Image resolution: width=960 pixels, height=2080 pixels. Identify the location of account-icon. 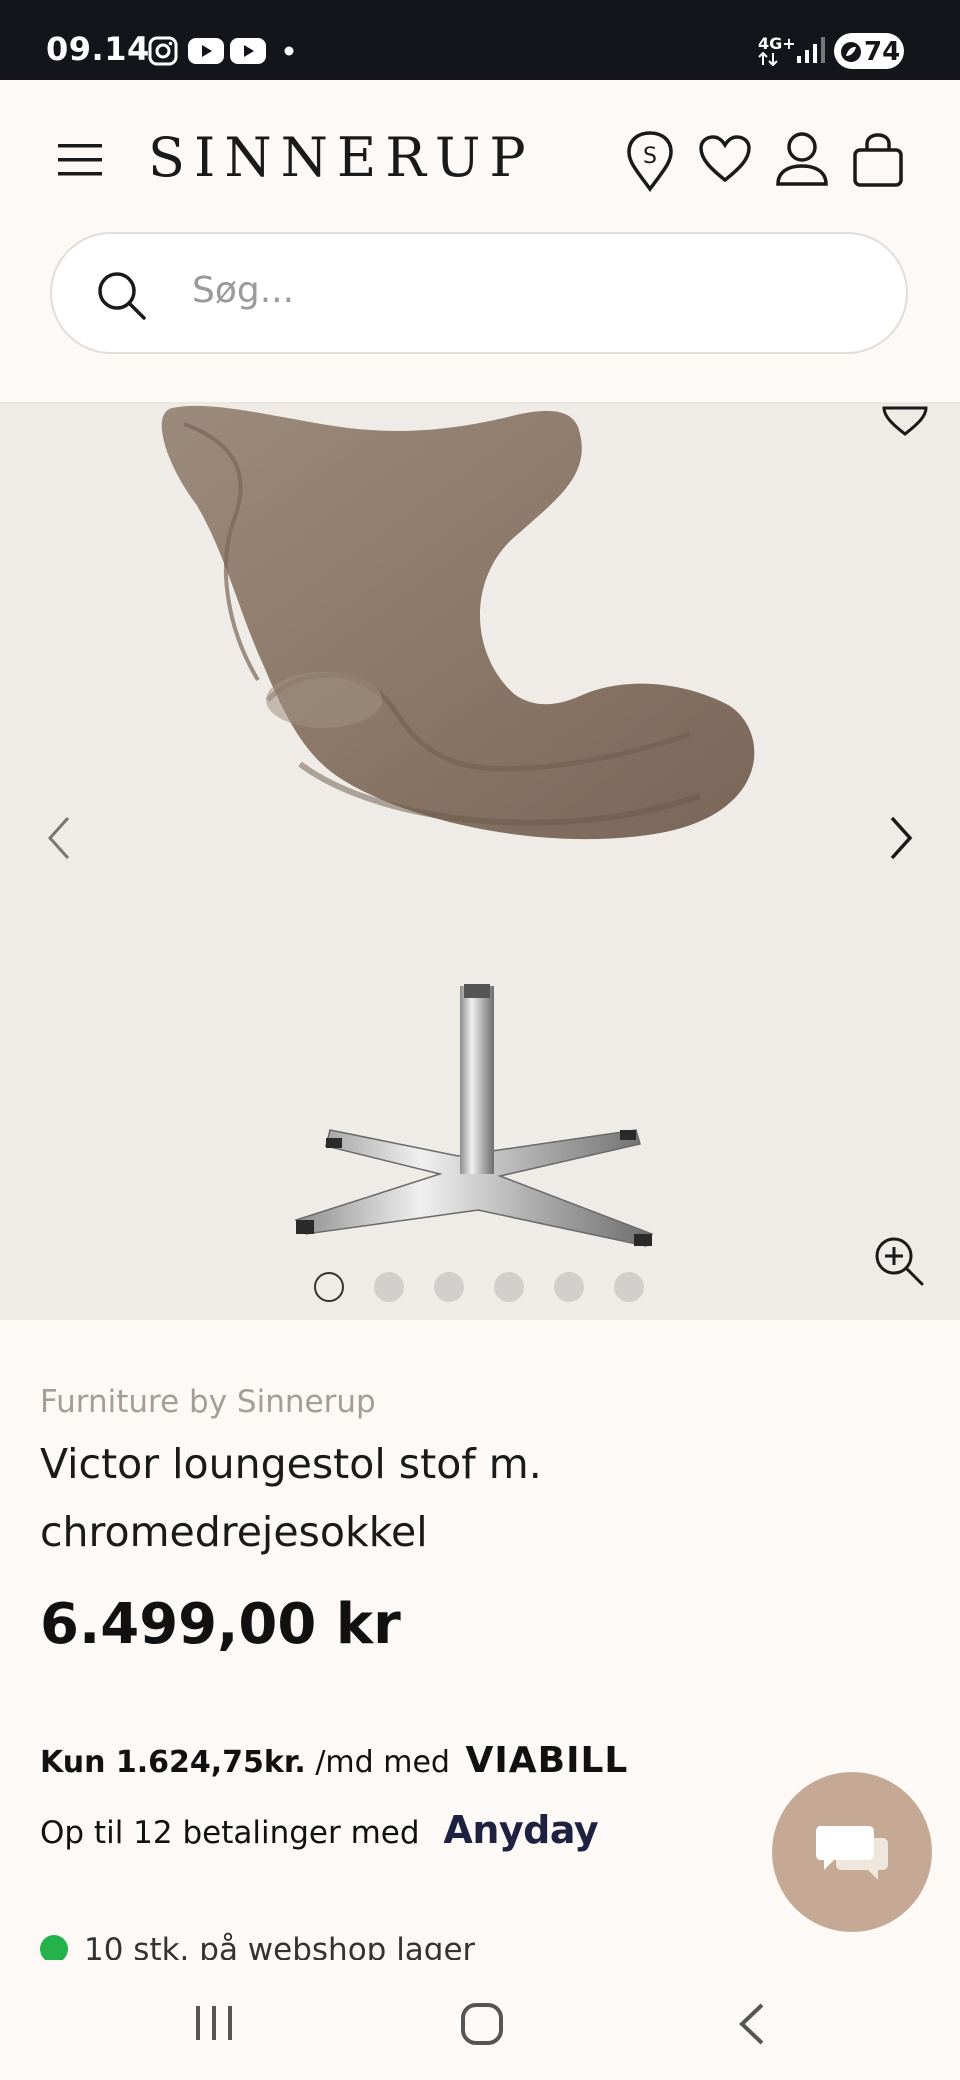
(802, 159).